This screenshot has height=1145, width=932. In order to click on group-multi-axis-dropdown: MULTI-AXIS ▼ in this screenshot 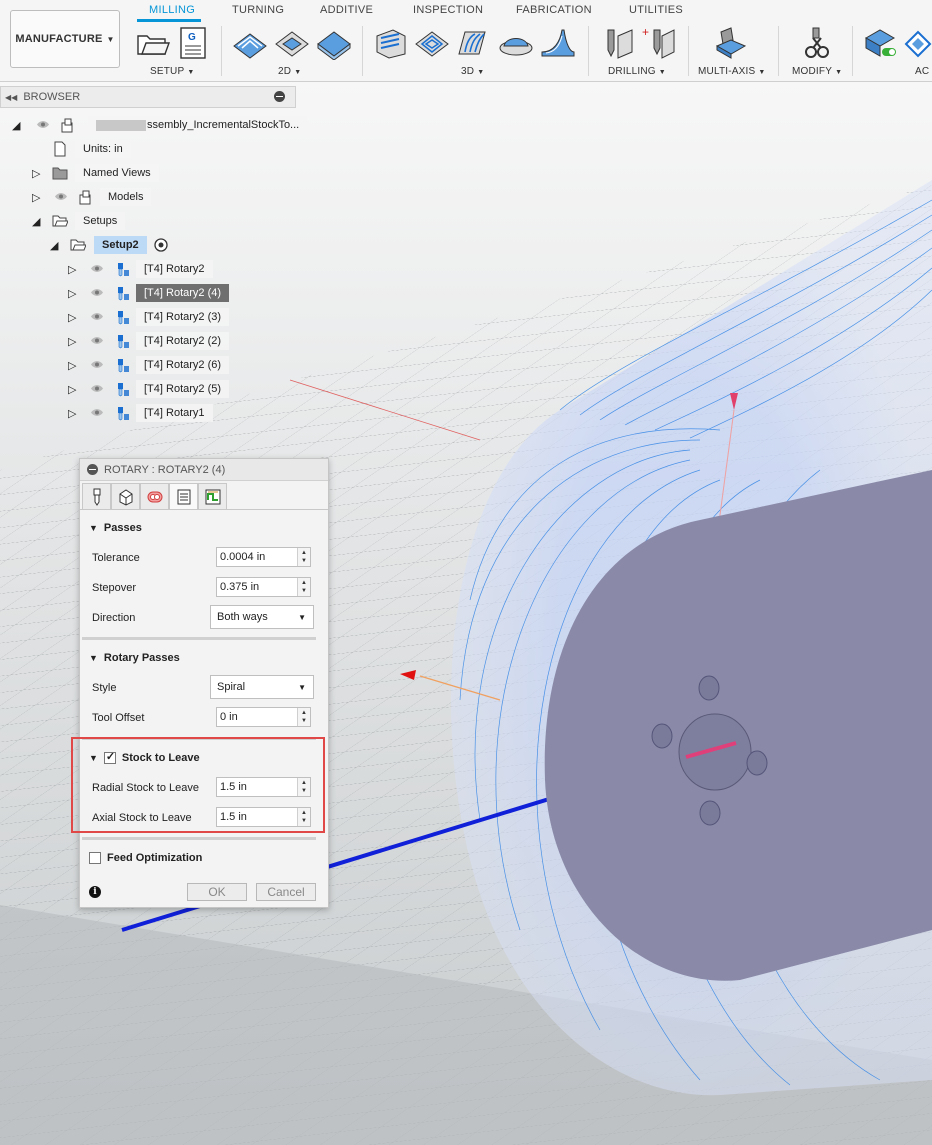, I will do `click(732, 71)`.